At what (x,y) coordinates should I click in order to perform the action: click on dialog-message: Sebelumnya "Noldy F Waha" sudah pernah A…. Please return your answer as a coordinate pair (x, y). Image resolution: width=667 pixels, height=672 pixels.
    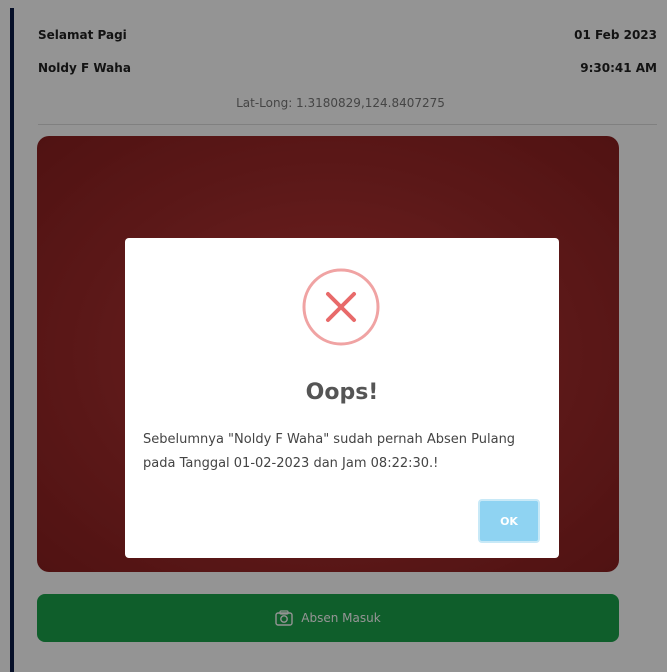
    Looking at the image, I should click on (329, 451).